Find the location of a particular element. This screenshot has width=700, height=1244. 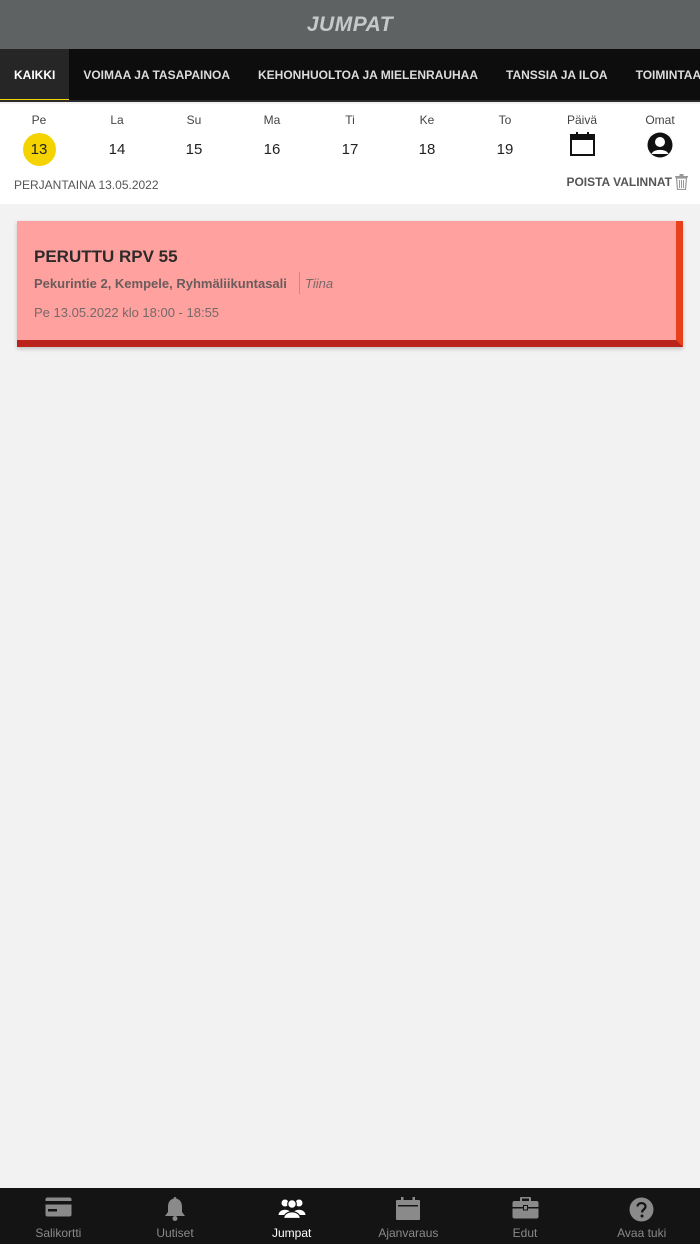

day-date: 14 is located at coordinates (117, 149).